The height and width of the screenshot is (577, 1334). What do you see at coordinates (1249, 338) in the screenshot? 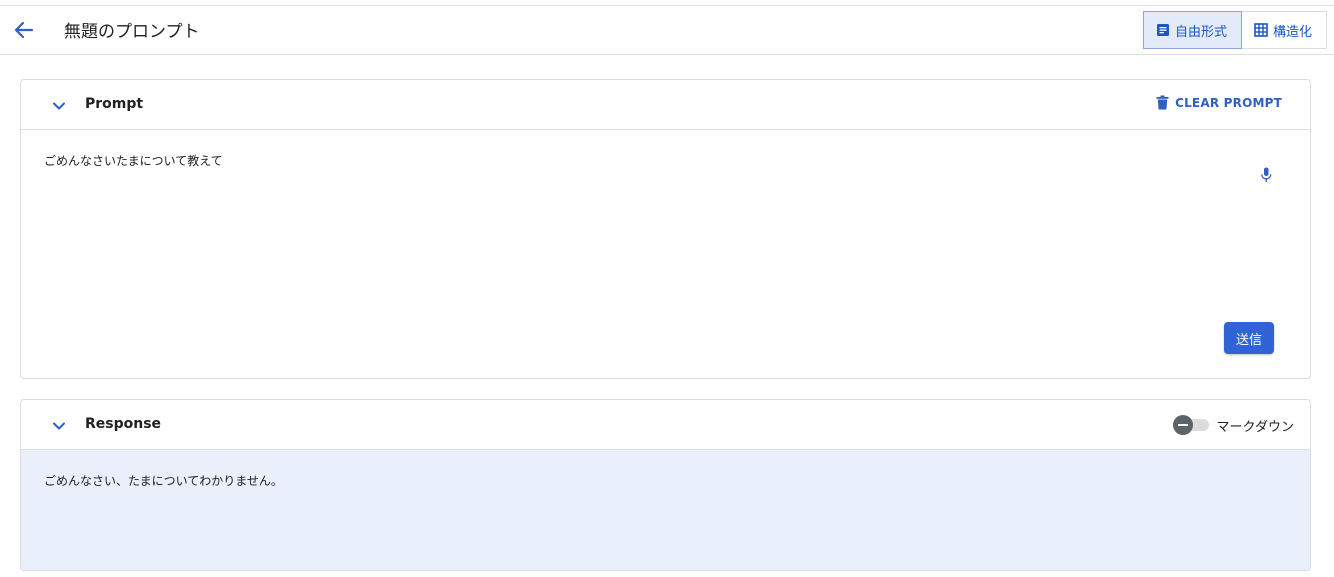
I see `send-button: 送信` at bounding box center [1249, 338].